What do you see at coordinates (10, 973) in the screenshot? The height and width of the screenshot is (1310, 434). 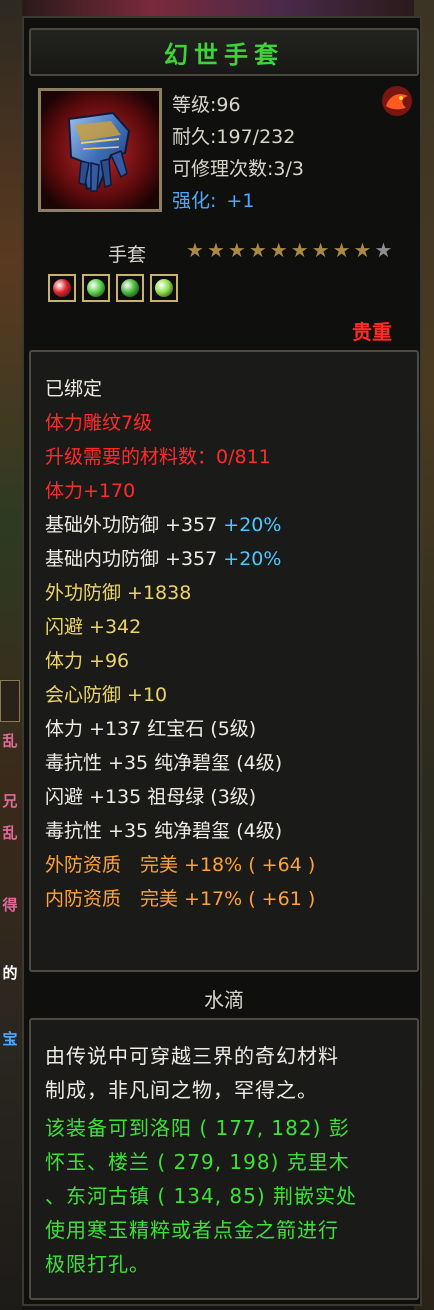 I see `side-glyph: 的` at bounding box center [10, 973].